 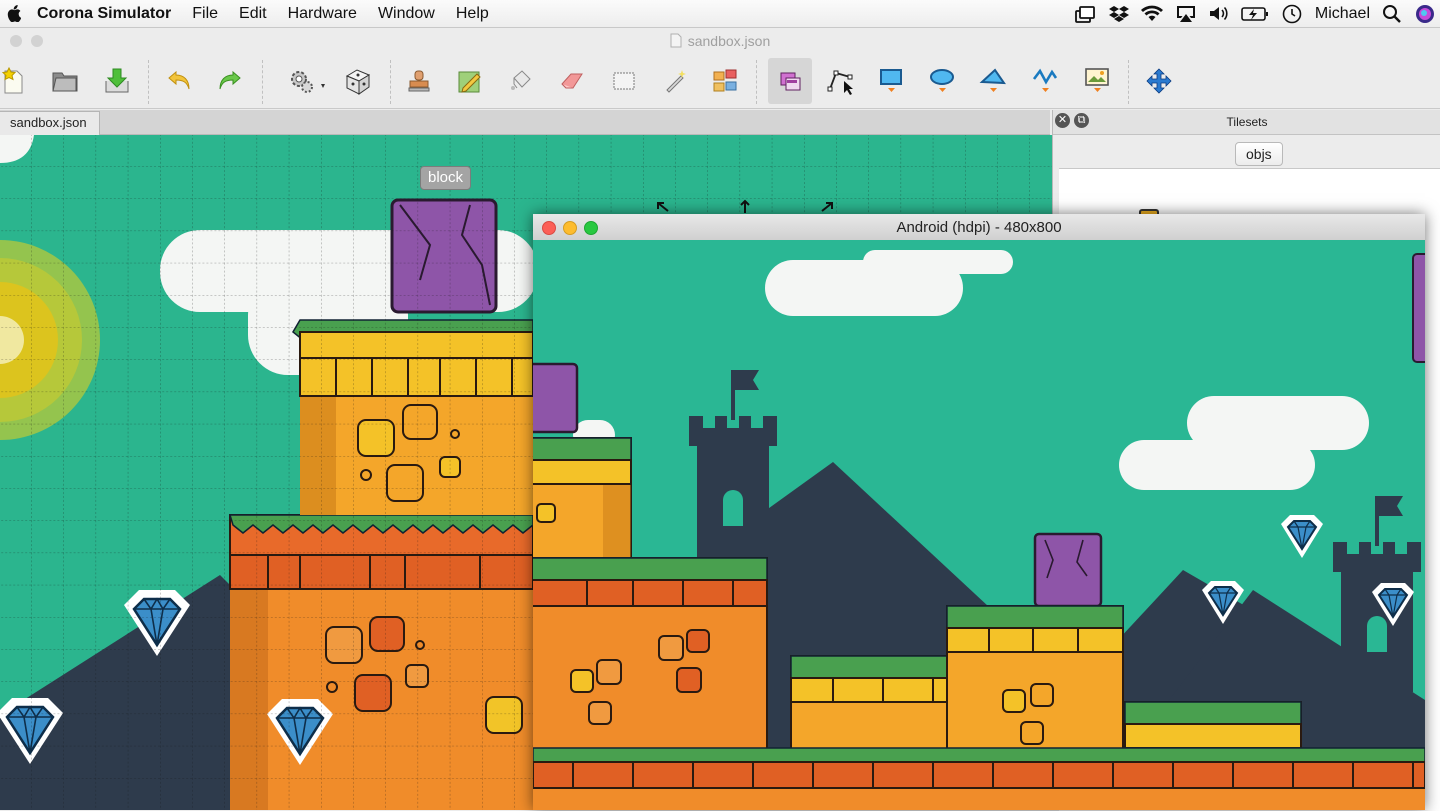 I want to click on insert-rectangle-icon, so click(x=891, y=80).